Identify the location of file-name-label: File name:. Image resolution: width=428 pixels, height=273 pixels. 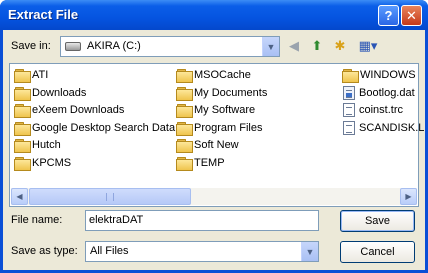
(37, 220).